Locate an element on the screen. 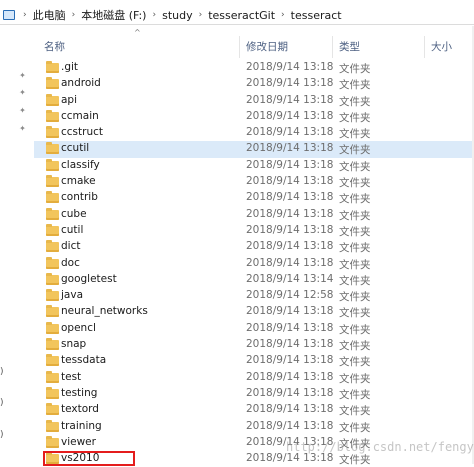  file-row: neural_networks 2018/9/14 13:18 文件夹 is located at coordinates (254, 312).